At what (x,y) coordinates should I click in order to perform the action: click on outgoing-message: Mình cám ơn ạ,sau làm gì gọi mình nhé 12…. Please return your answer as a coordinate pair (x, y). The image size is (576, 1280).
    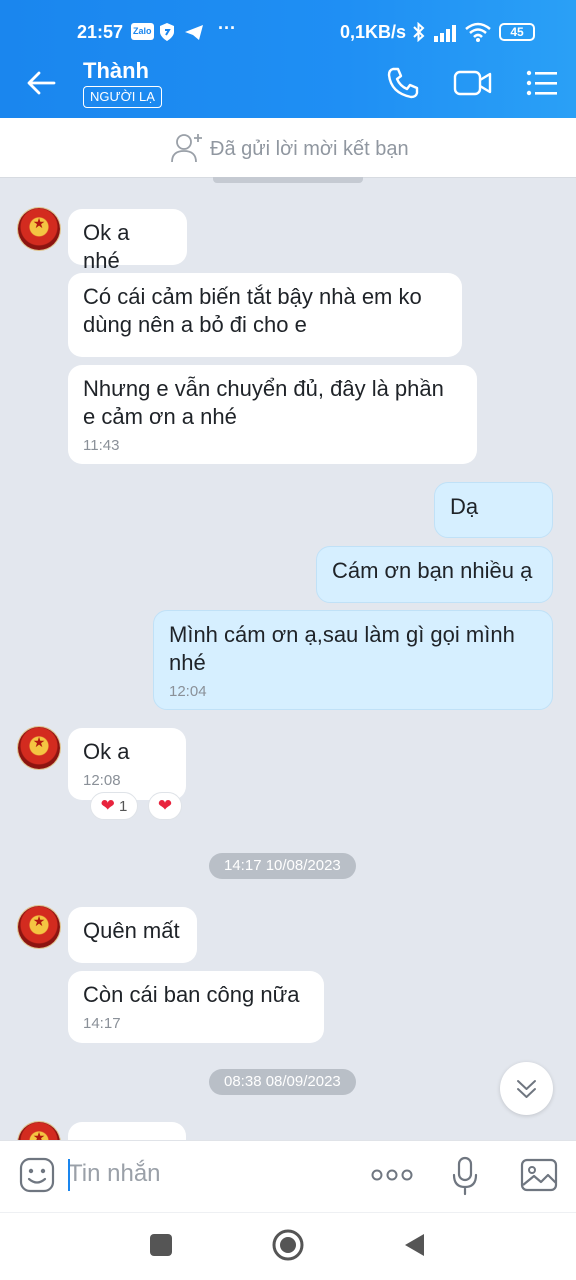
    Looking at the image, I should click on (353, 660).